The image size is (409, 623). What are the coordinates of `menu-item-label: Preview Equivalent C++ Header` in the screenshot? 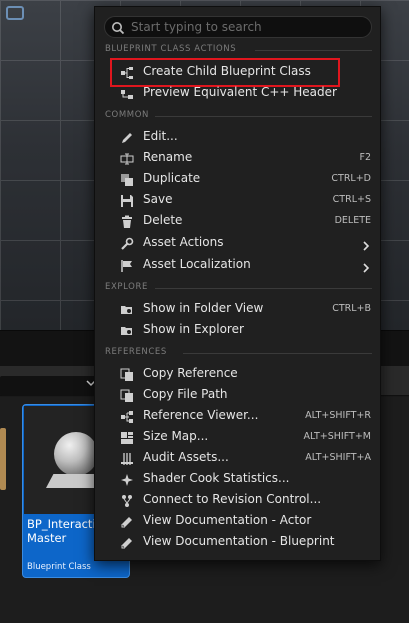 It's located at (240, 92).